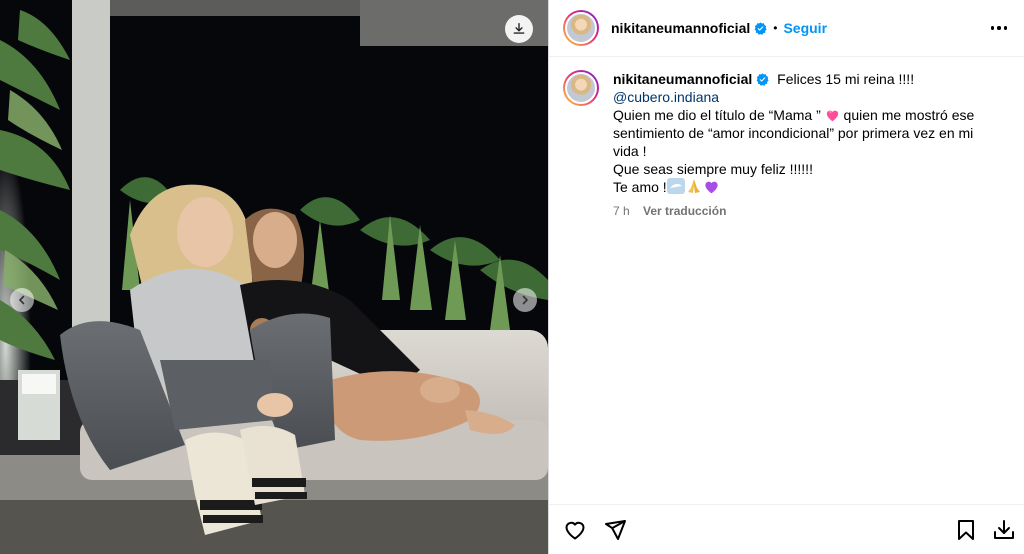 The width and height of the screenshot is (1024, 554). Describe the element at coordinates (832, 116) in the screenshot. I see `pink-heart-icon` at that location.